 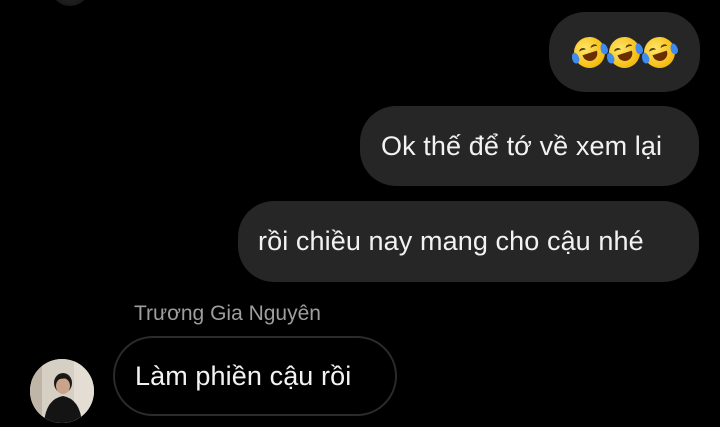 I want to click on avatar, so click(x=62, y=391).